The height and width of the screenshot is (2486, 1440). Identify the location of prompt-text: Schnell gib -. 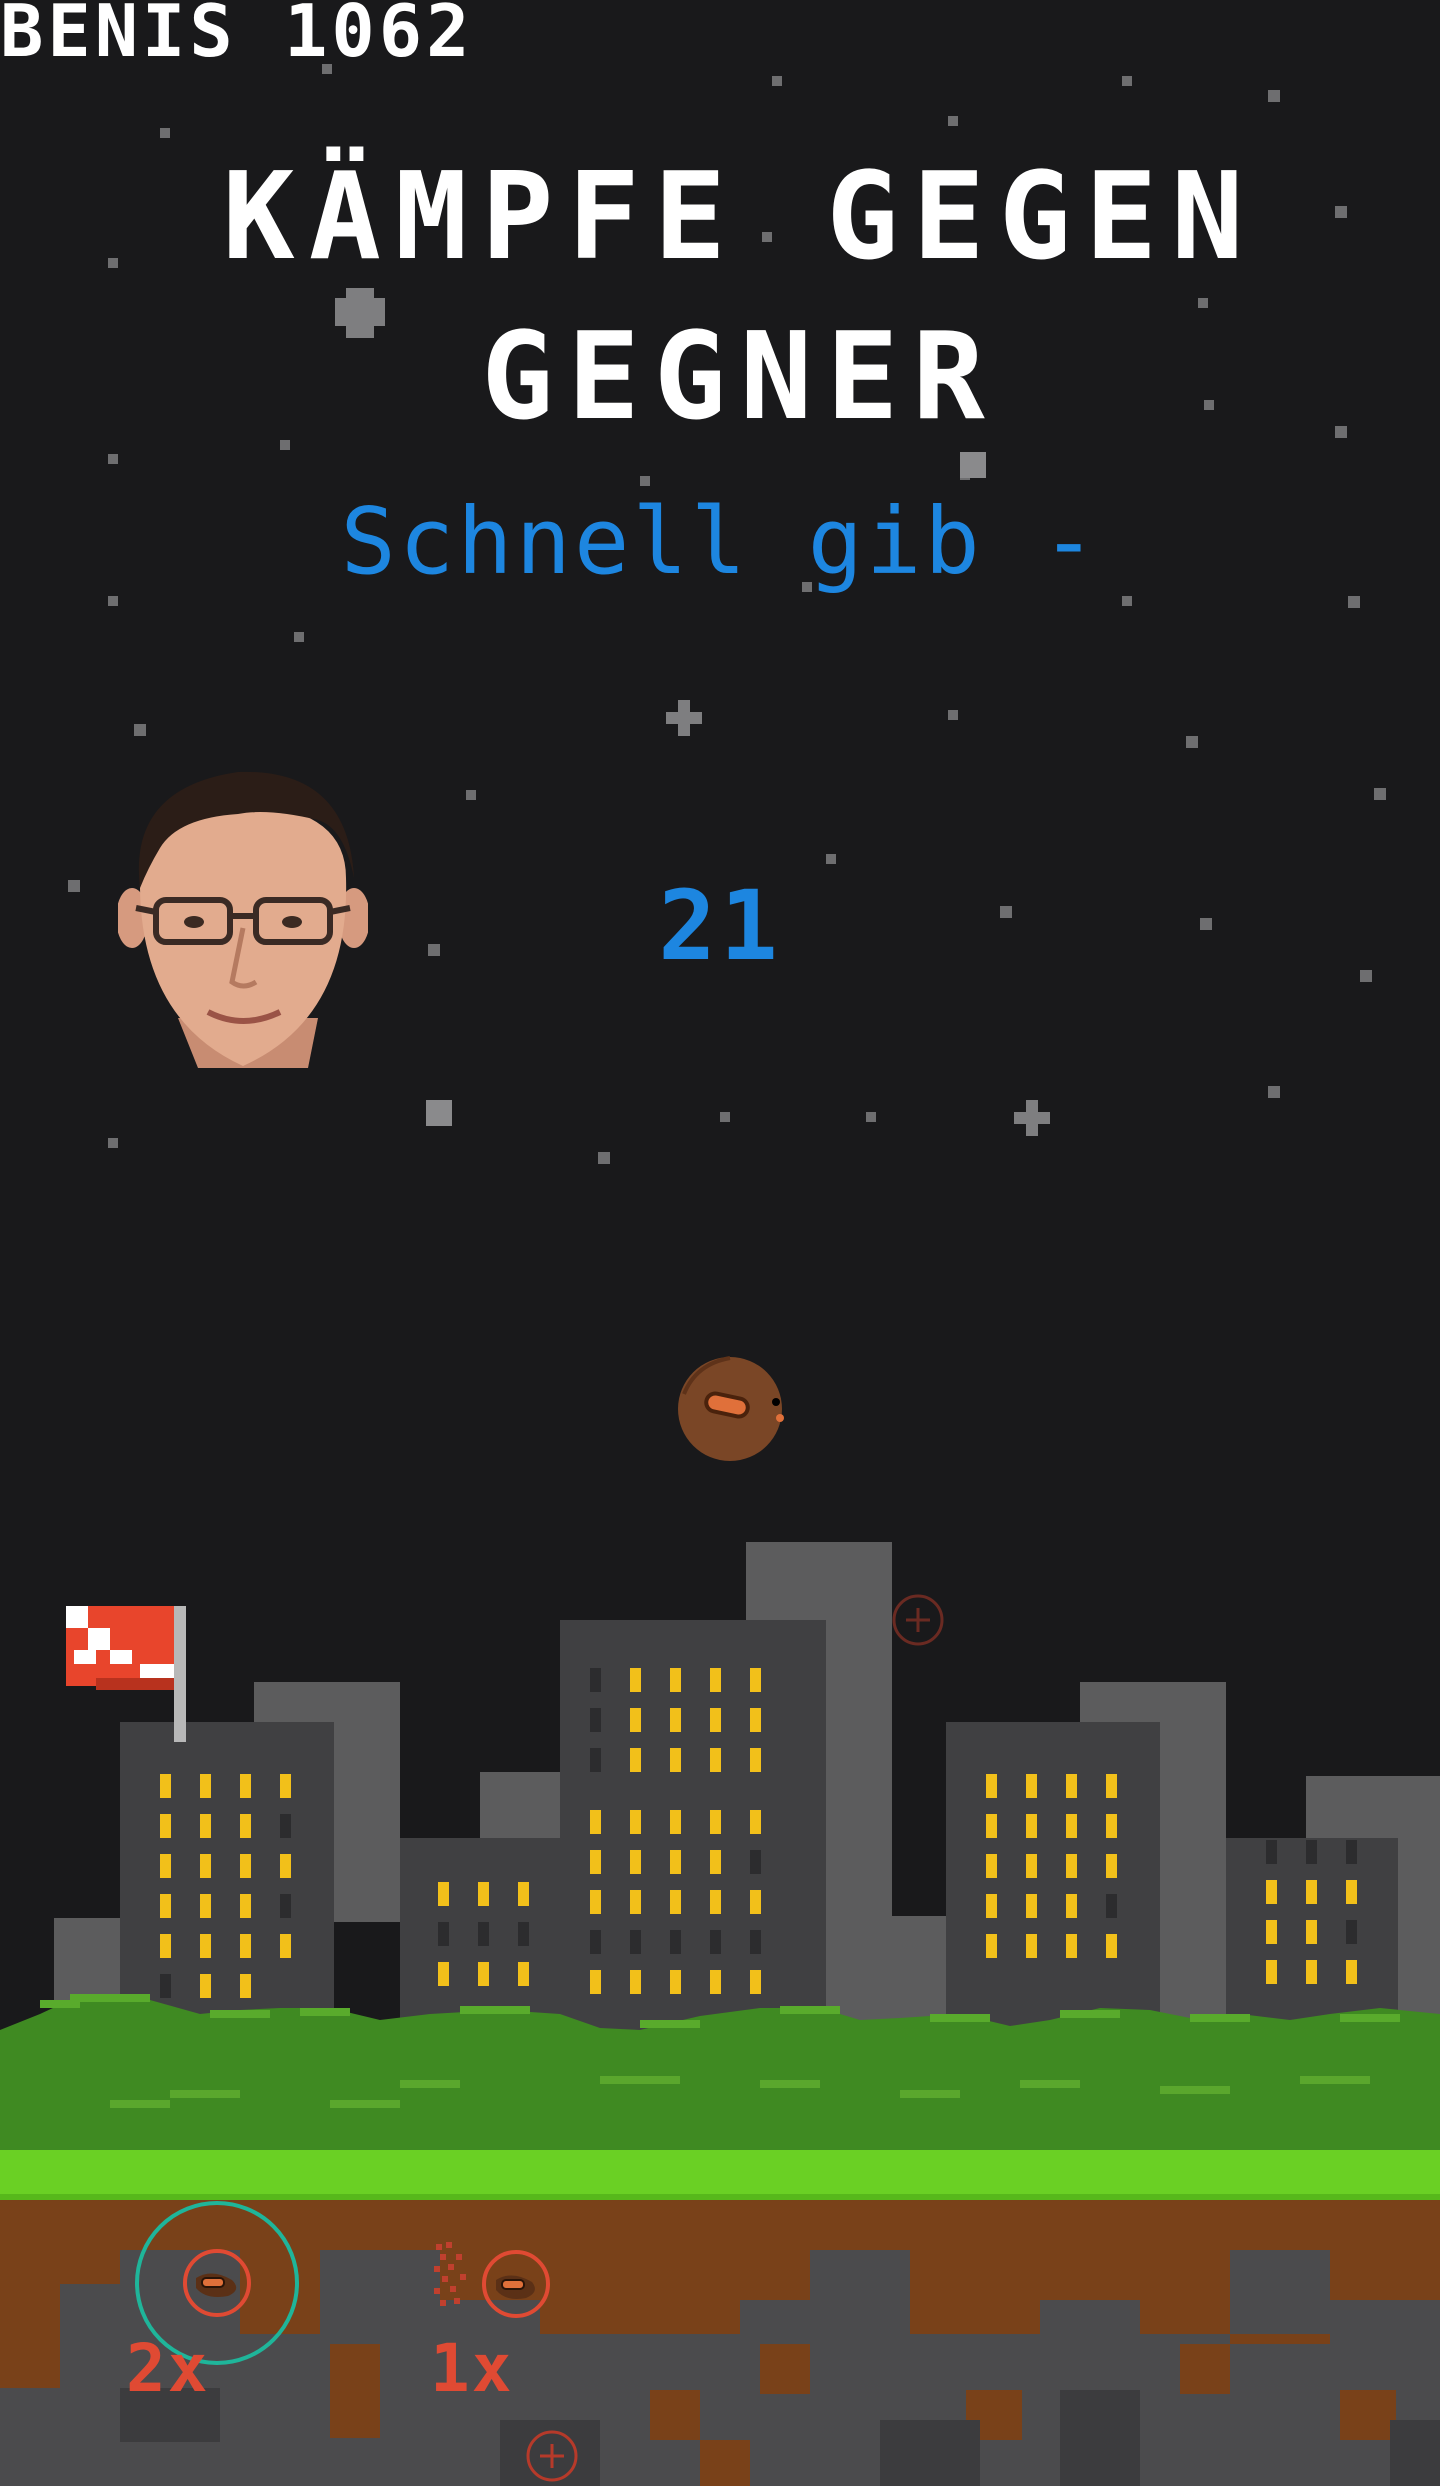
(720, 541).